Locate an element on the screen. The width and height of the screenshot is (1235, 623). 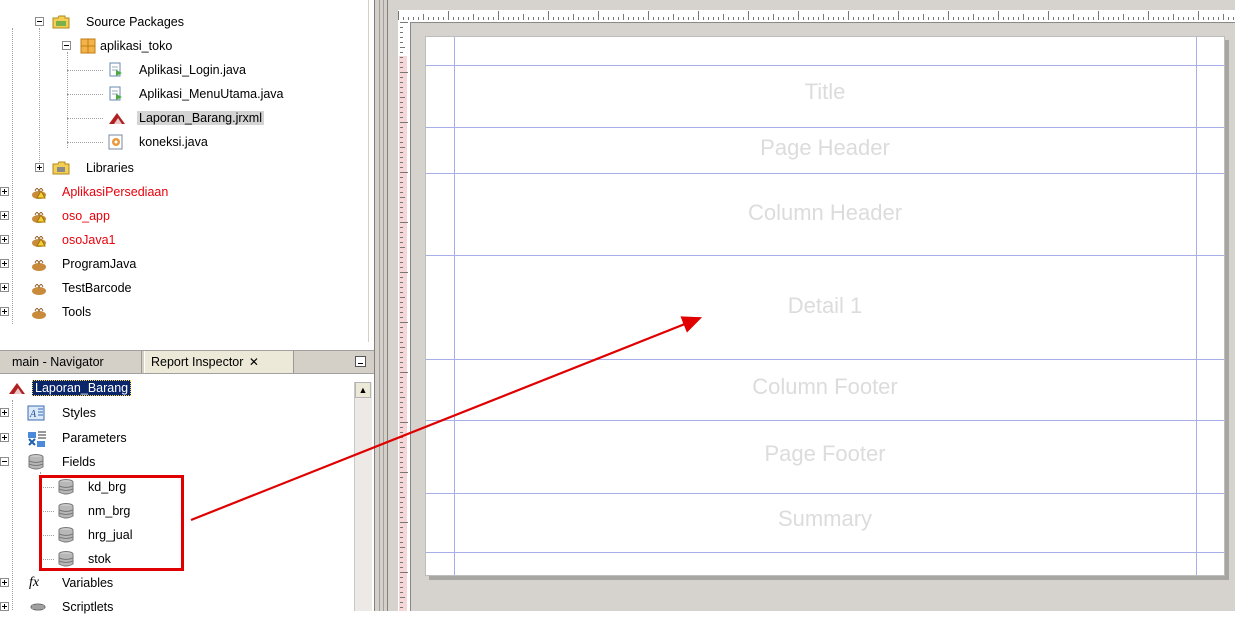
tree-node-fields: Fields is located at coordinates (175, 462).